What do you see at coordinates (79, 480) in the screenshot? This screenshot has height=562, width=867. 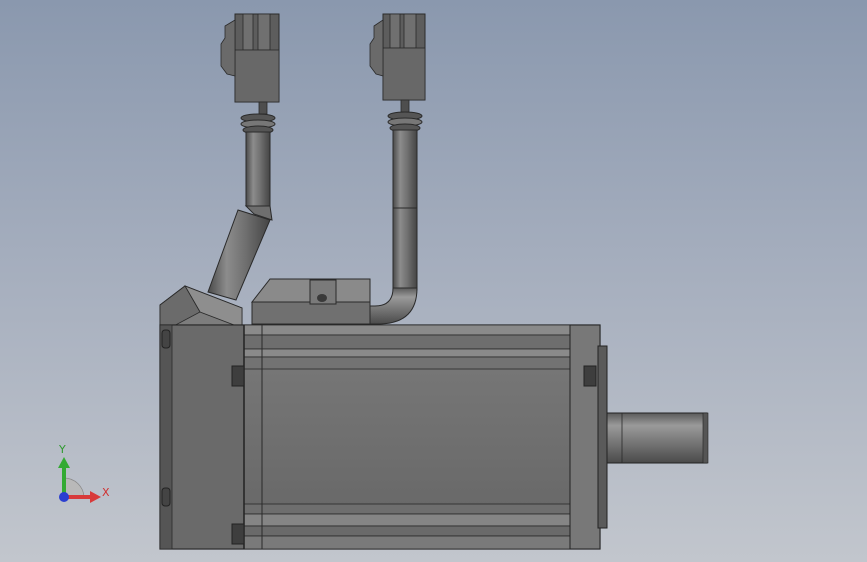 I see `coordinate-triad` at bounding box center [79, 480].